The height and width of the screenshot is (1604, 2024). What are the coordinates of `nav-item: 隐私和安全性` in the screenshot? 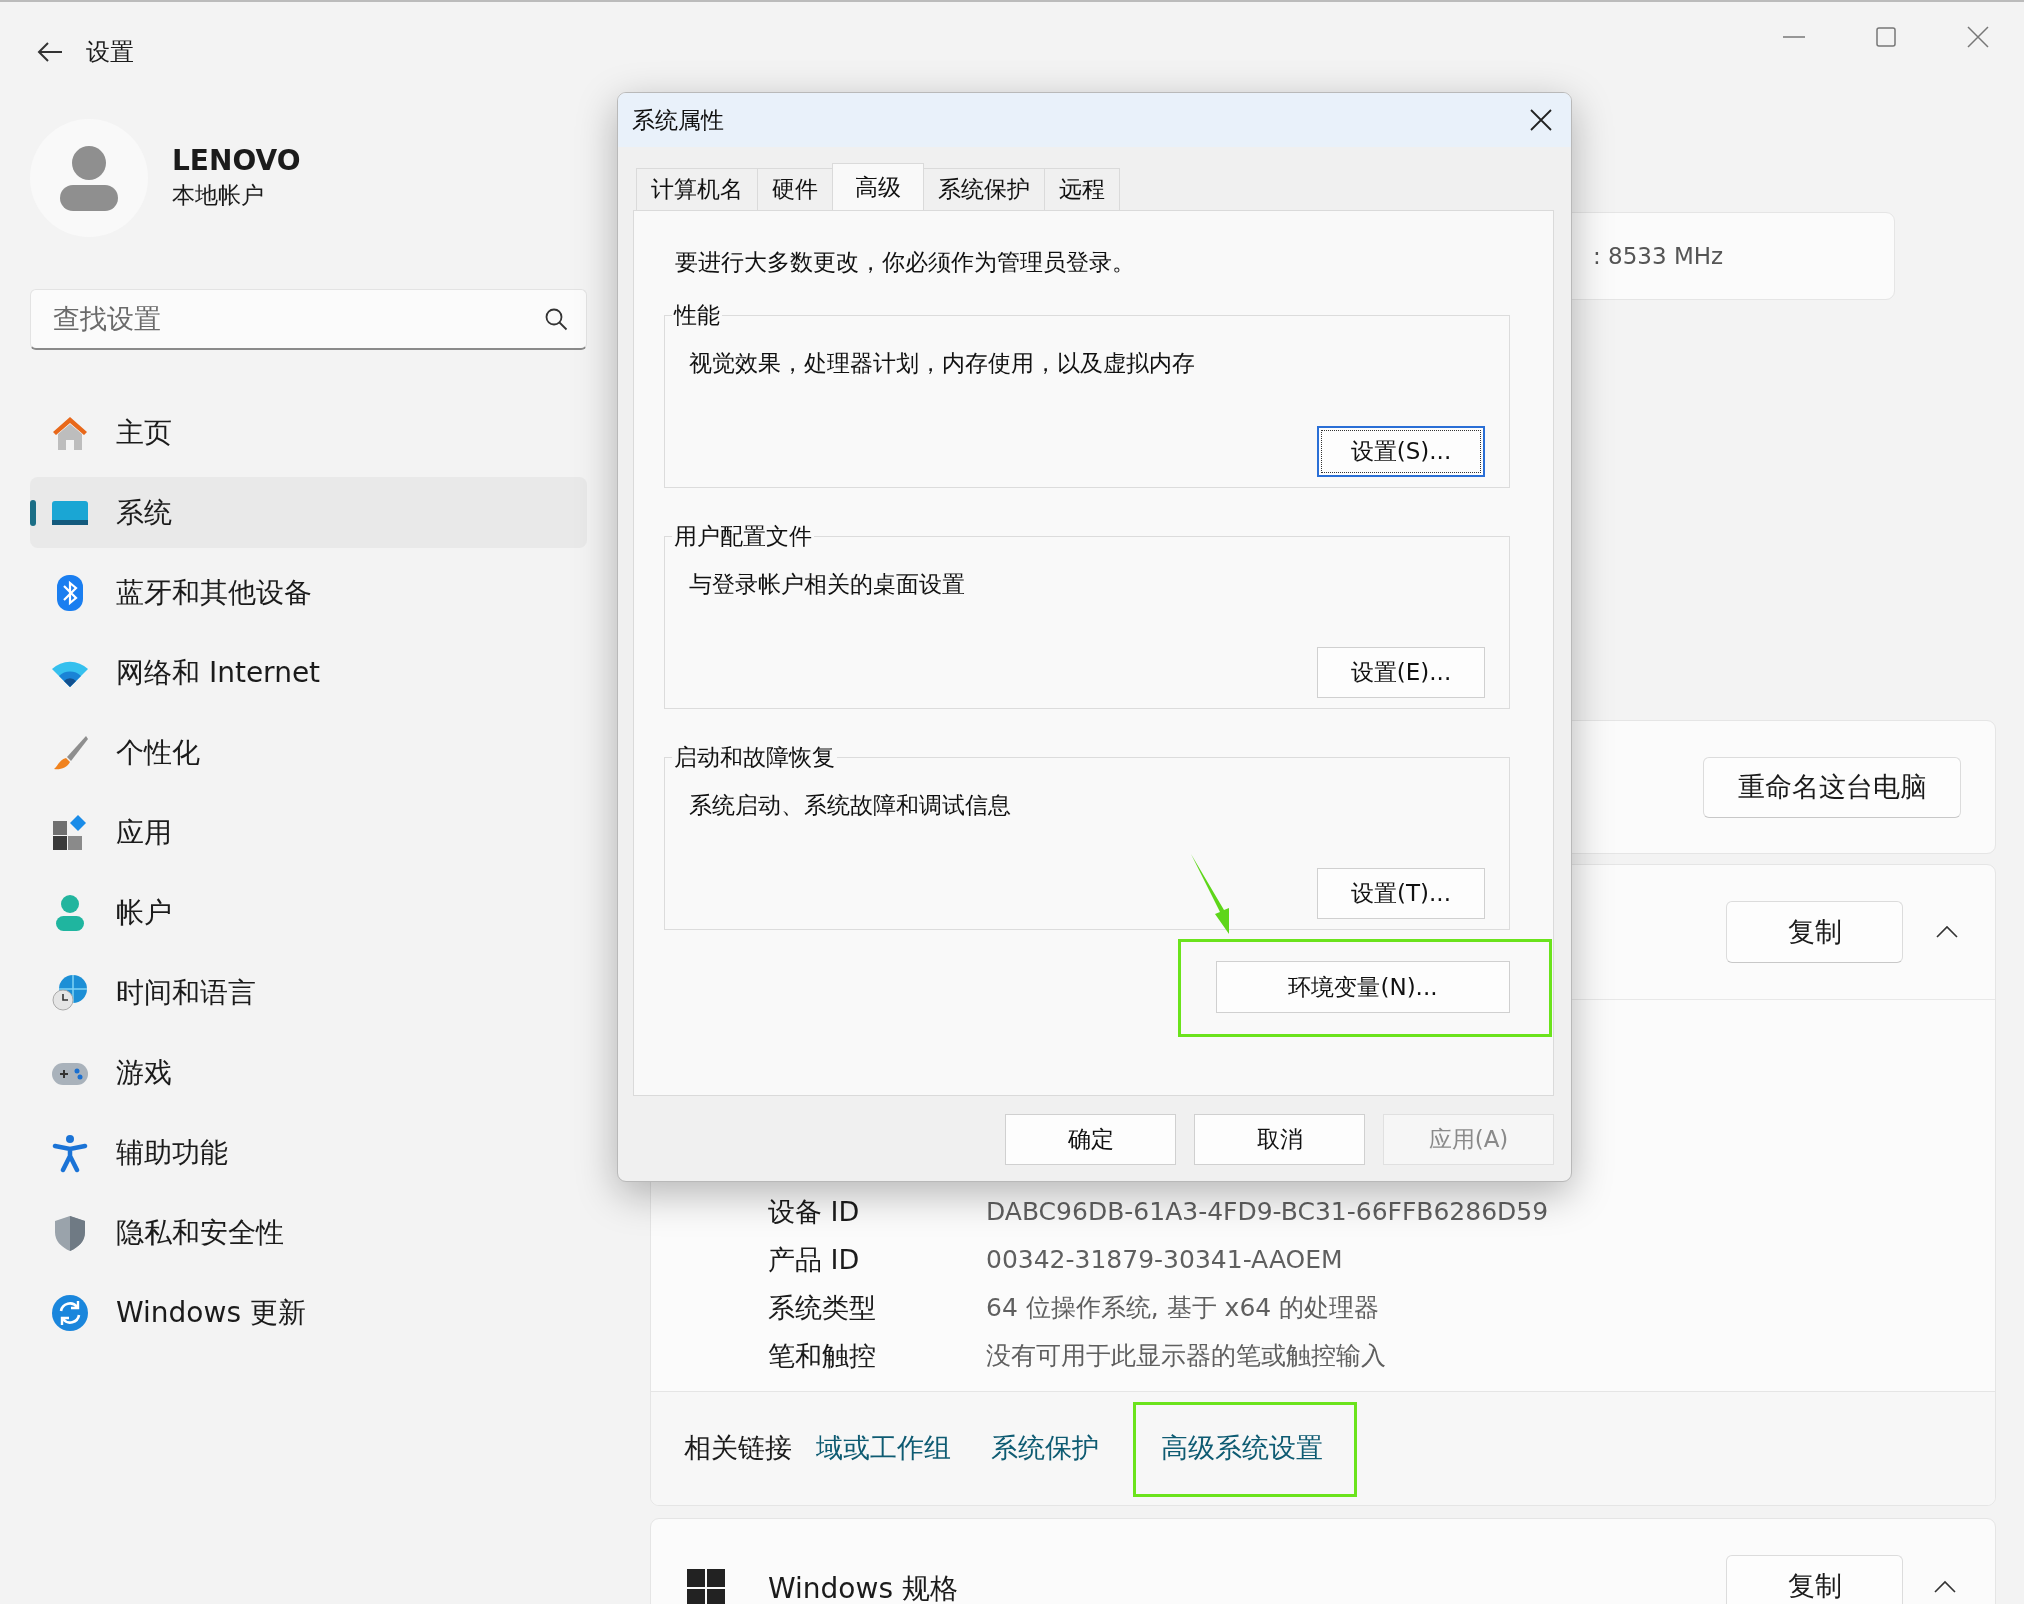 It's located at (308, 1232).